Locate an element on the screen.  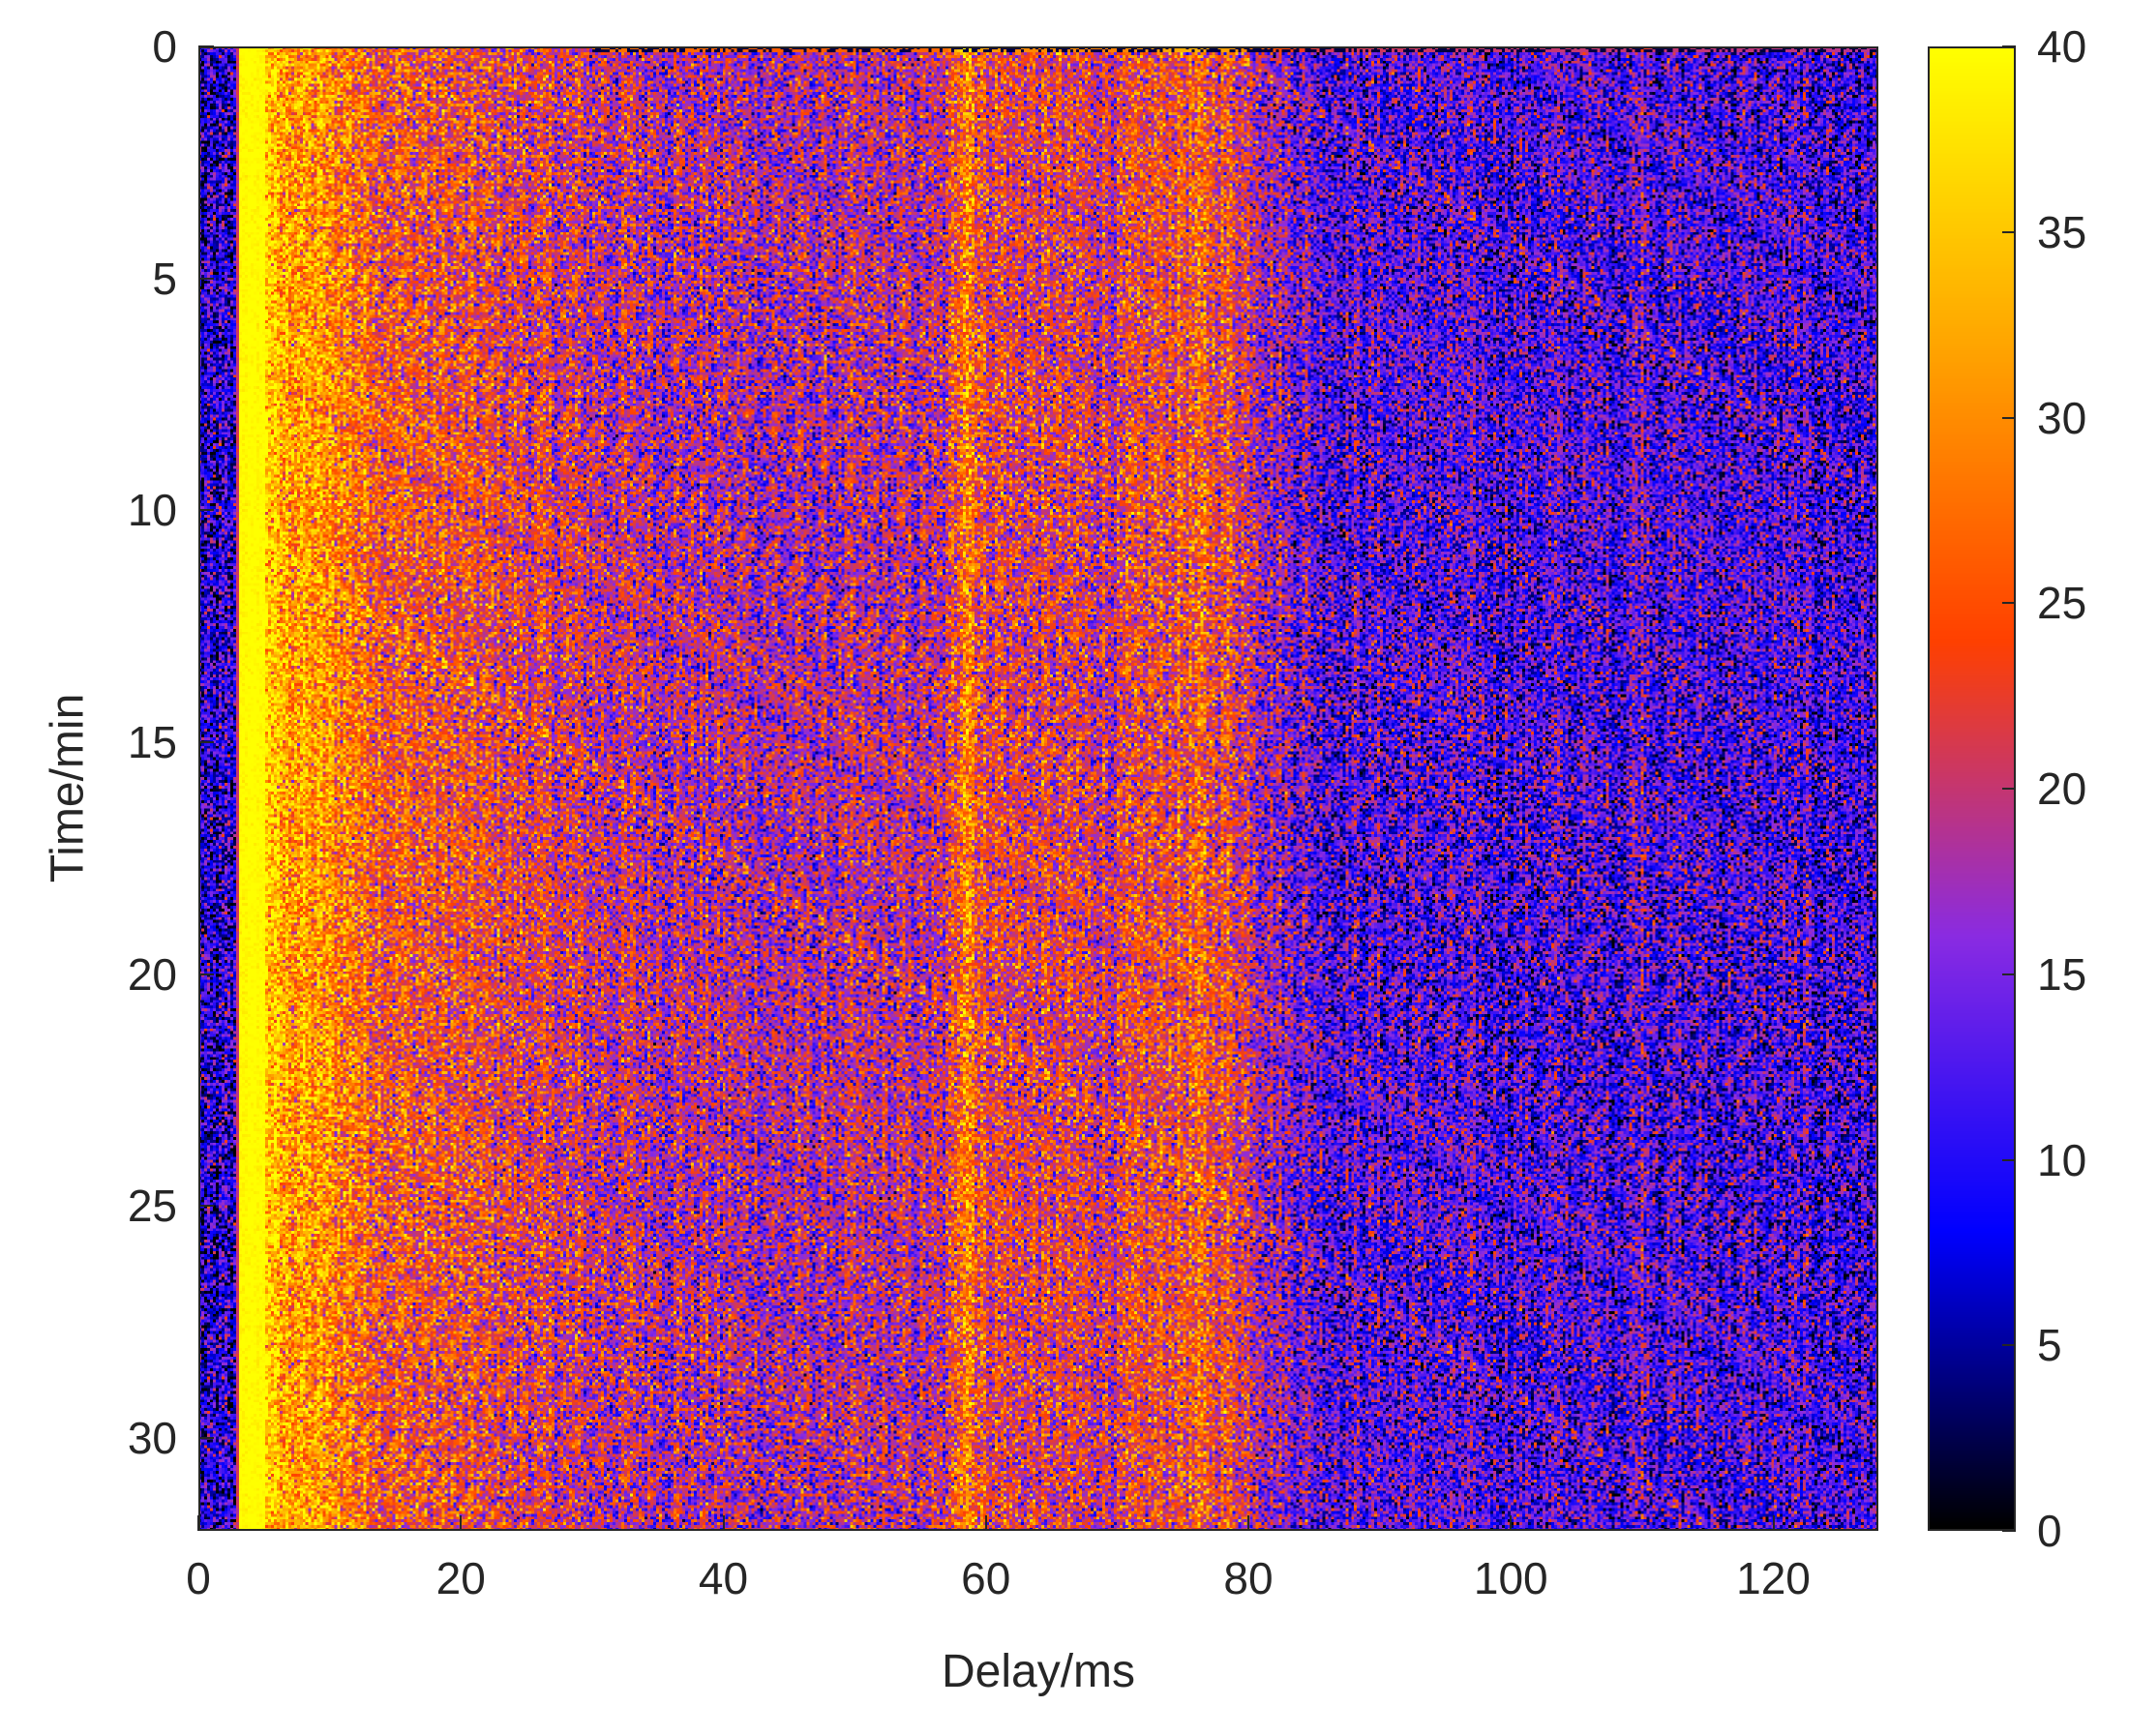
x-tick-label: 100 is located at coordinates (1511, 1578).